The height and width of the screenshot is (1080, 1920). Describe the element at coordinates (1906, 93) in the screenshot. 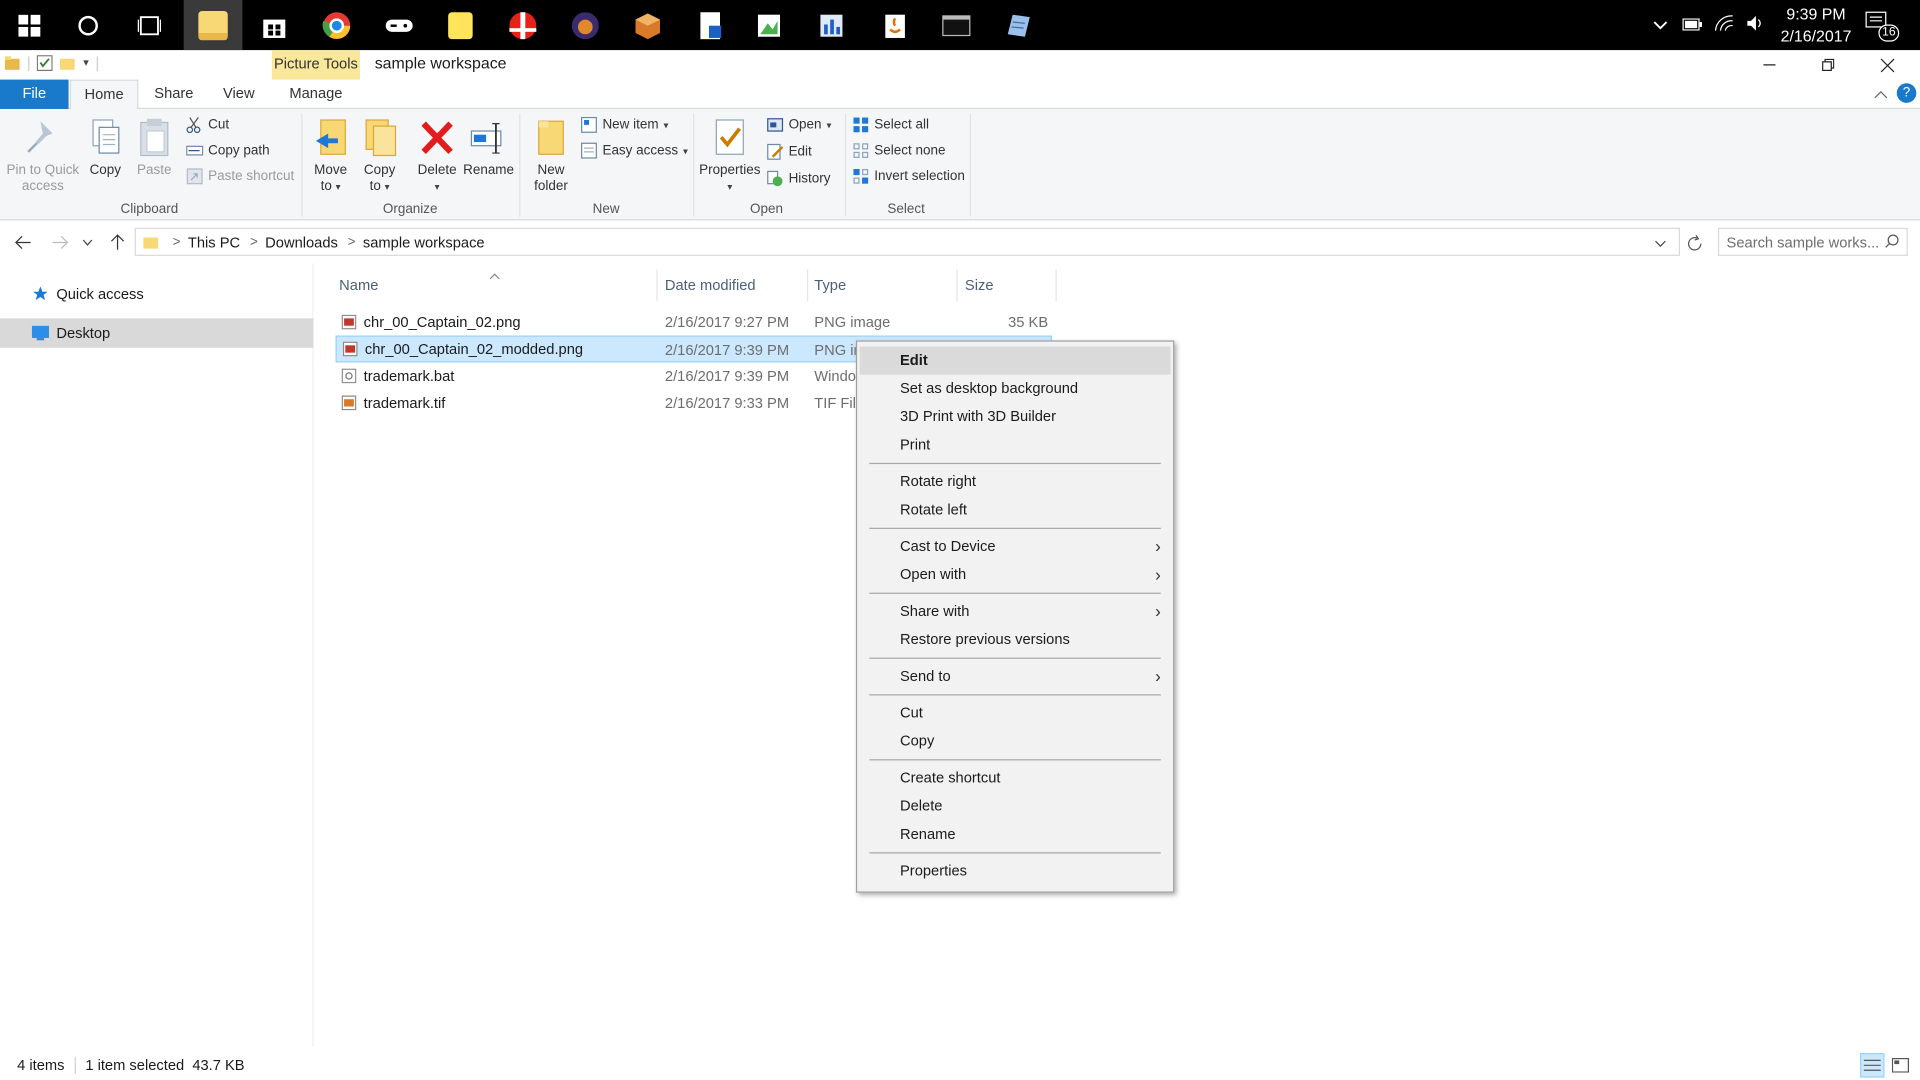

I see `help-icon: ?` at that location.